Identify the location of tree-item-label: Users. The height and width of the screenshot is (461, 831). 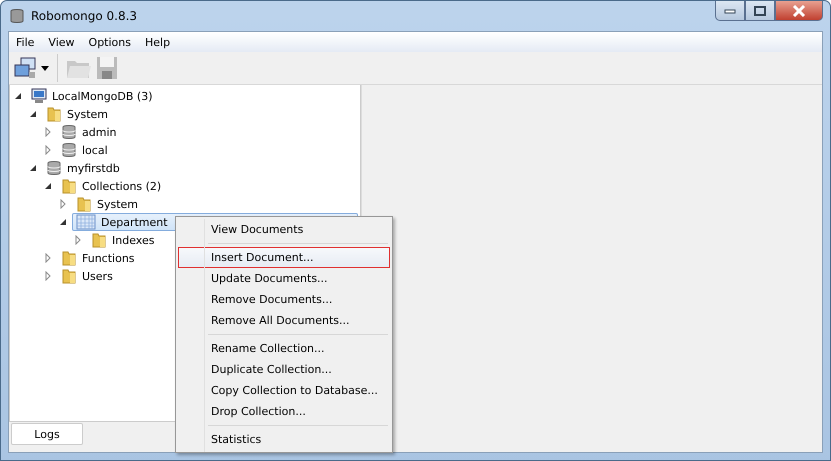
(97, 276).